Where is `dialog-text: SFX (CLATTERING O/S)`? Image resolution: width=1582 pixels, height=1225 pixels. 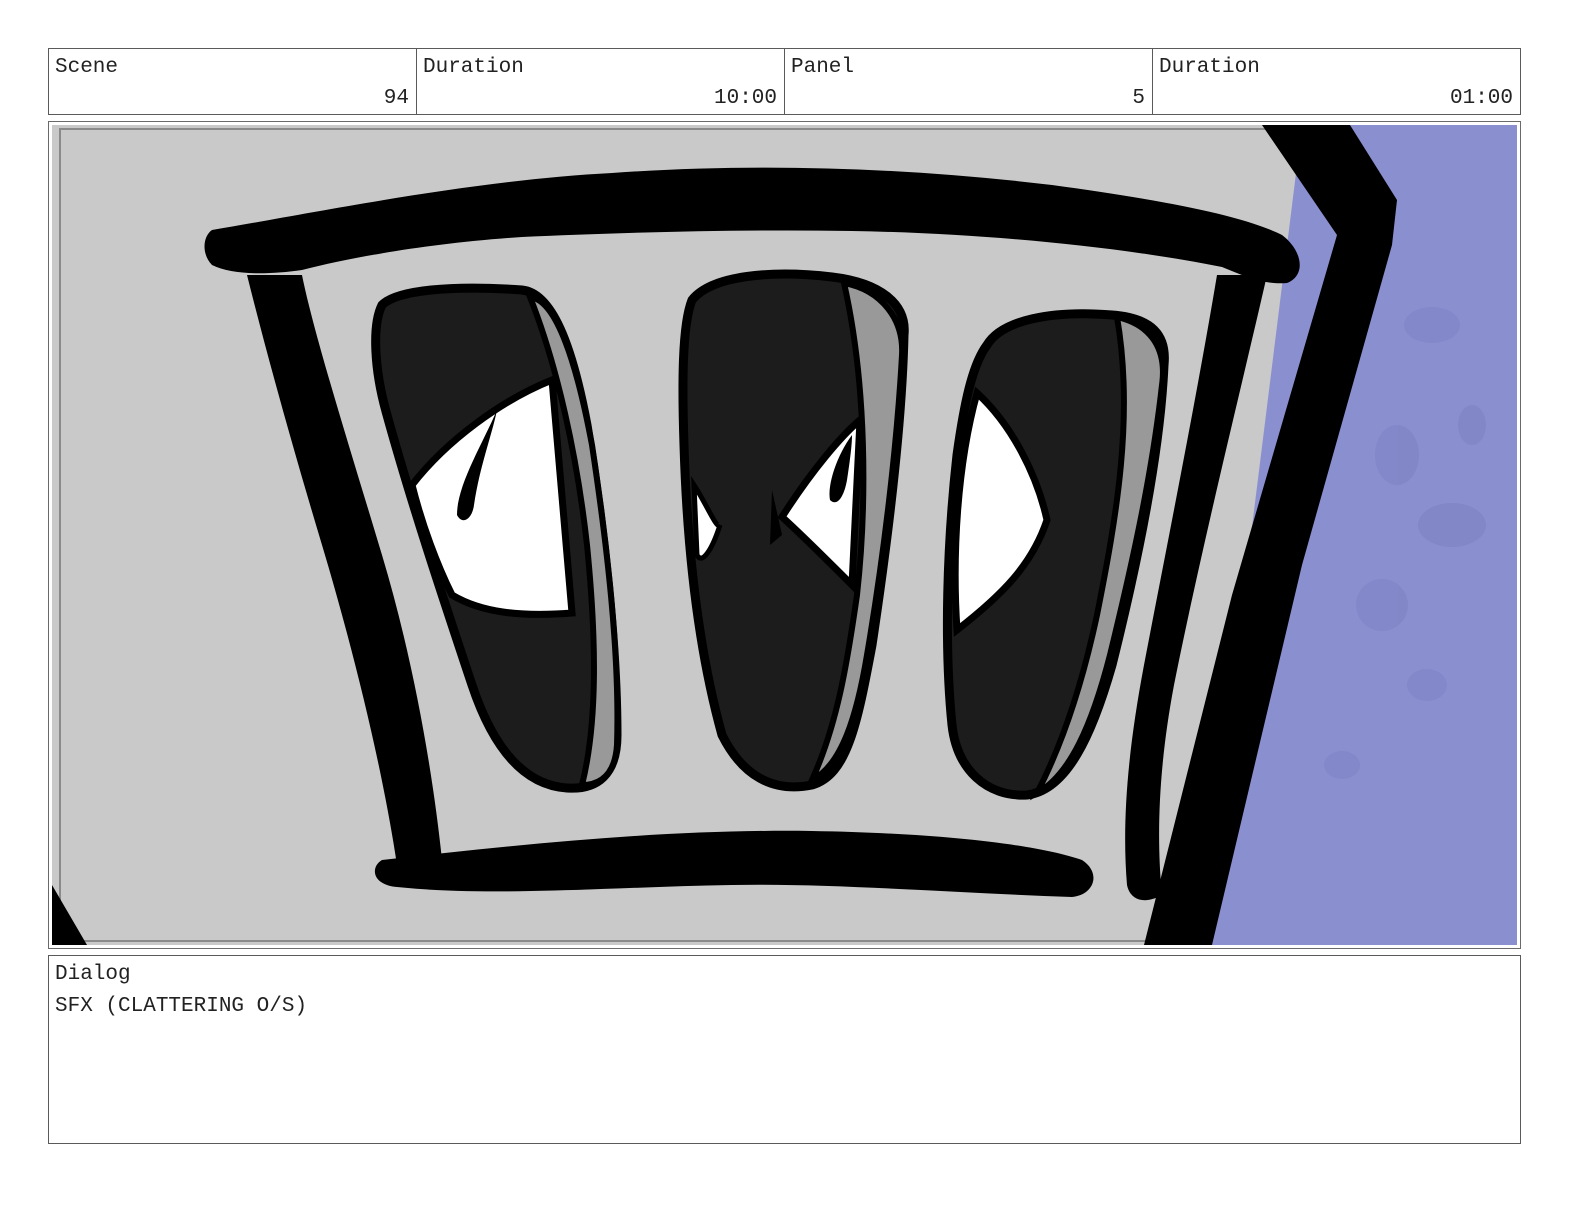
dialog-text: SFX (CLATTERING O/S) is located at coordinates (181, 1006).